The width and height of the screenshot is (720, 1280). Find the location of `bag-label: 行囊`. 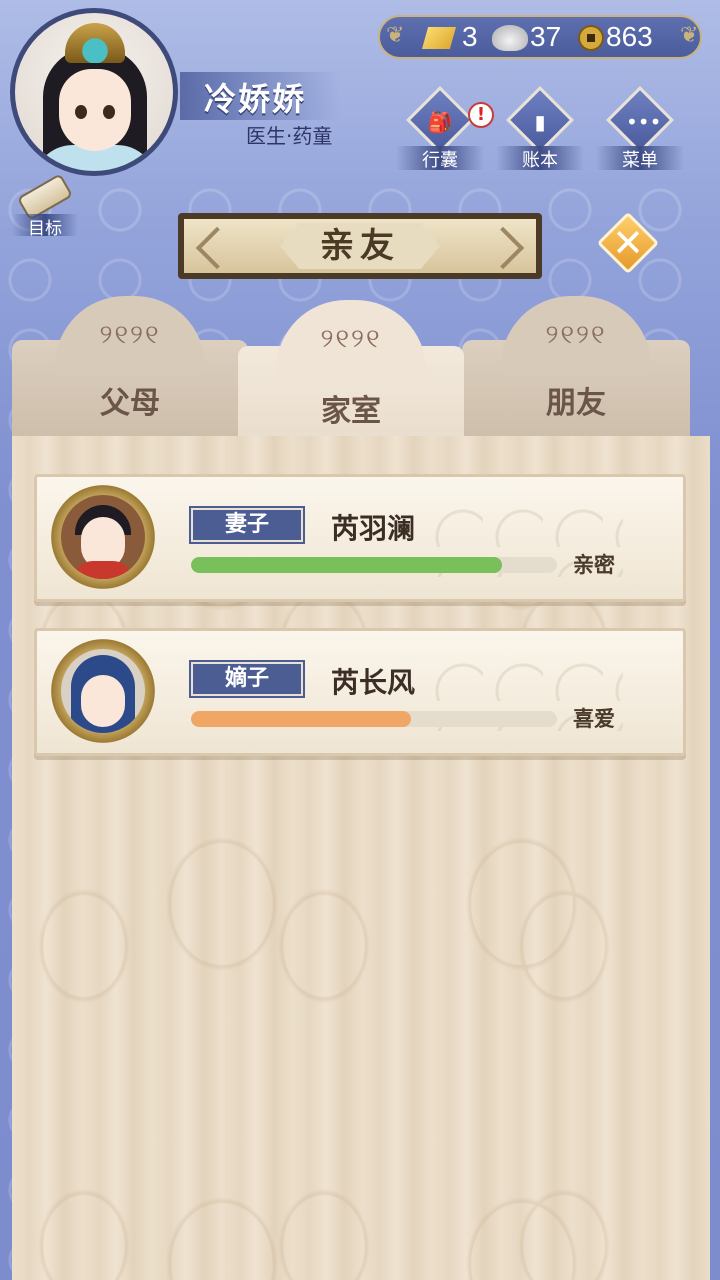

bag-label: 行囊 is located at coordinates (440, 158).